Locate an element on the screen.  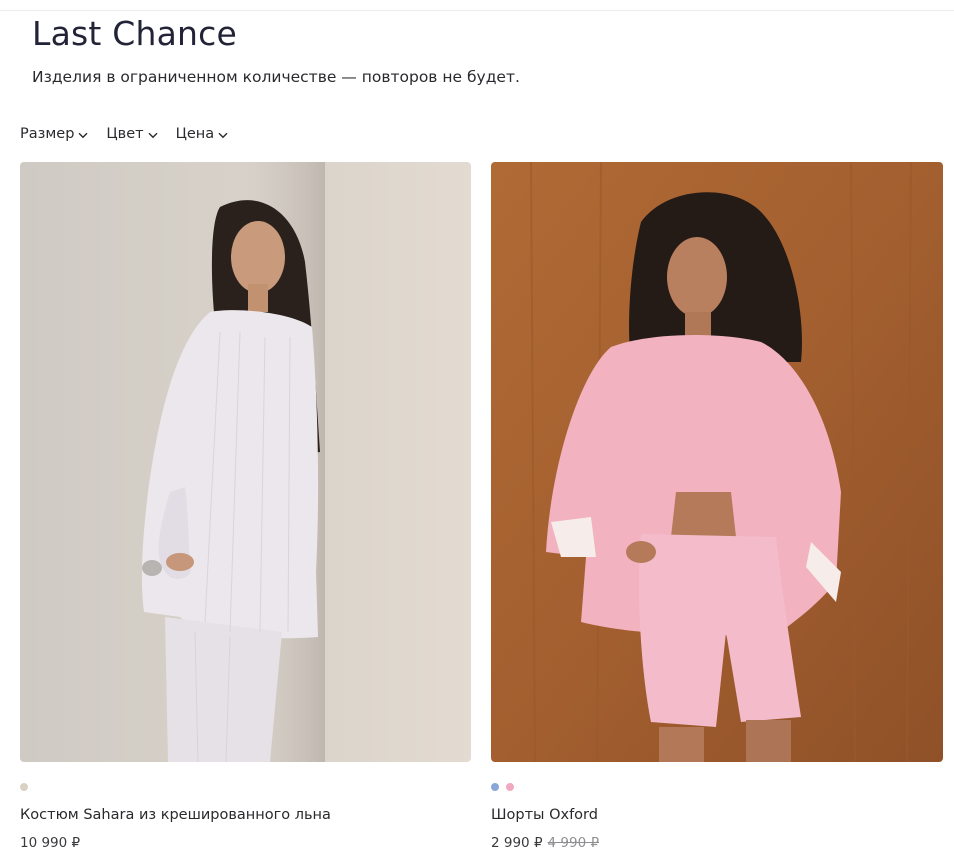
filter-color-label: Цвет is located at coordinates (125, 134).